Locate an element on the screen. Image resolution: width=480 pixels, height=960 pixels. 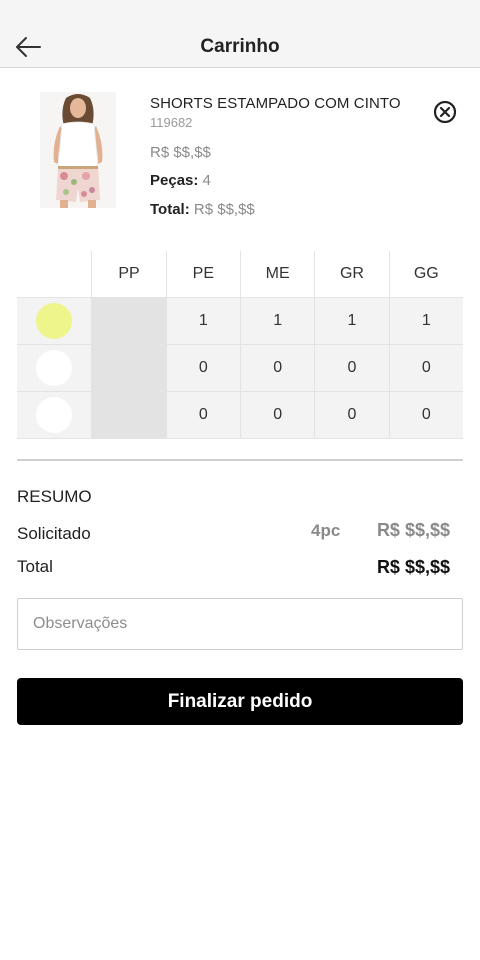
product-price: R$ $$,$$ is located at coordinates (180, 152).